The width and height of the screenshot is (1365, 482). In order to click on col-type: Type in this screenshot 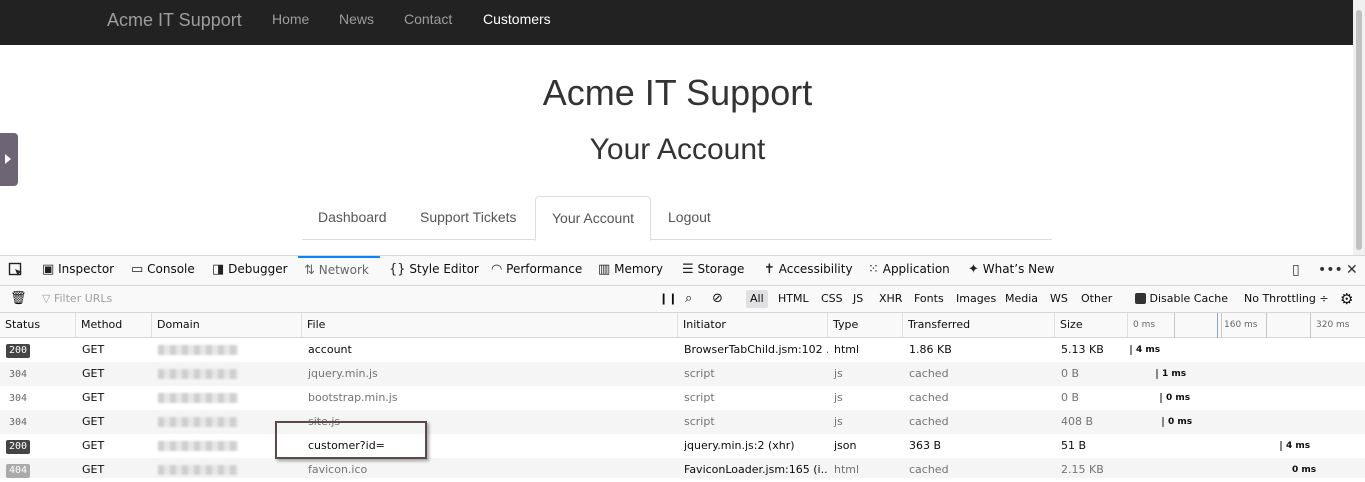, I will do `click(865, 325)`.